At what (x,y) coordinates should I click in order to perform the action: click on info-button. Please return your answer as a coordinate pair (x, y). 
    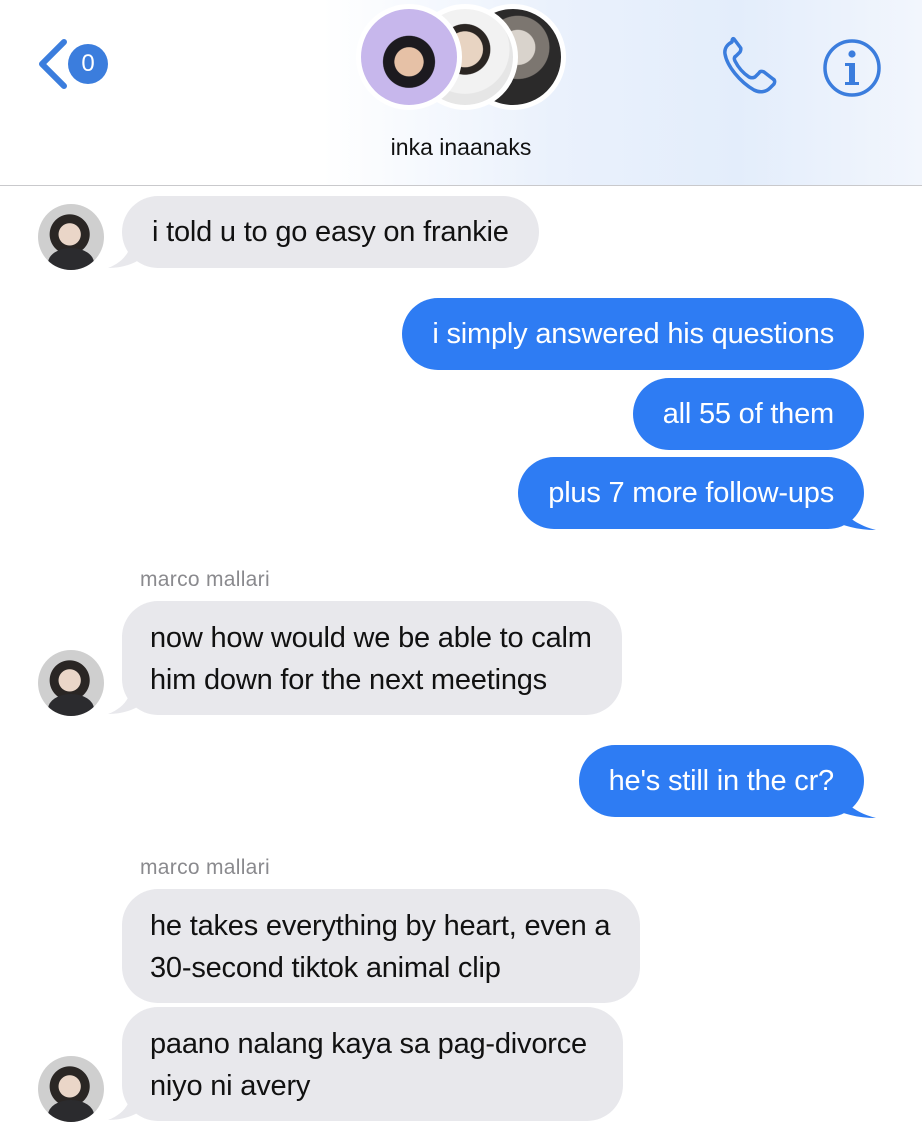
    Looking at the image, I should click on (852, 68).